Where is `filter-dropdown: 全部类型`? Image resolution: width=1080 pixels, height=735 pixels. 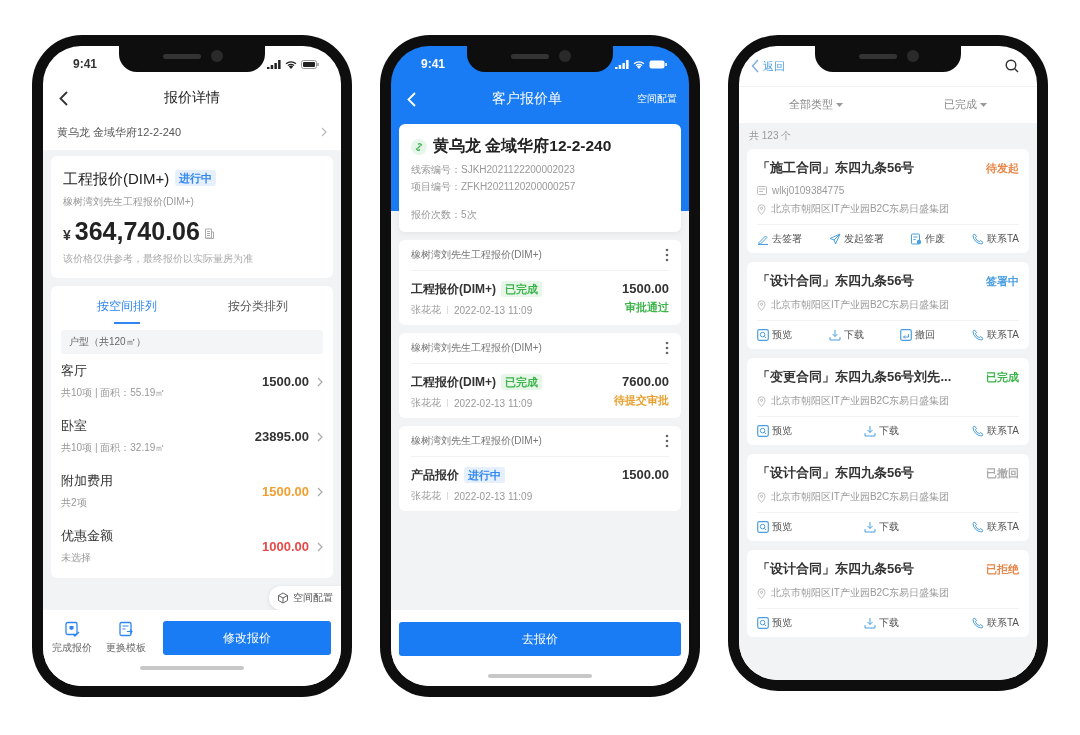
filter-dropdown: 全部类型 is located at coordinates (816, 105).